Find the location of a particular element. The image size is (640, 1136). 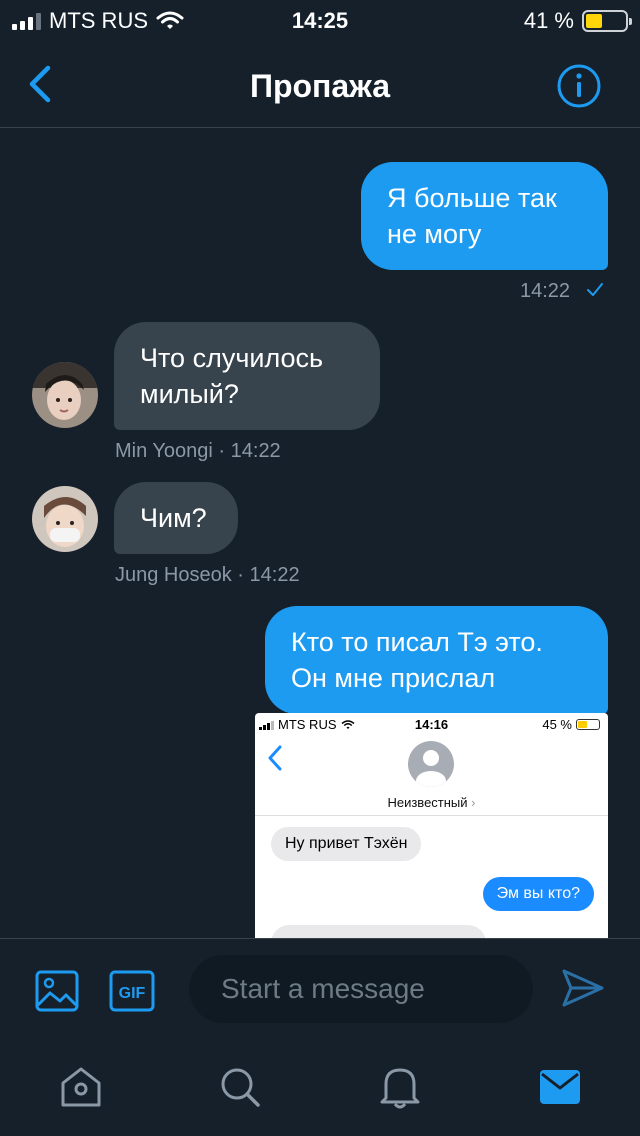

screenshot-battery-percent: 45 % is located at coordinates (557, 724).